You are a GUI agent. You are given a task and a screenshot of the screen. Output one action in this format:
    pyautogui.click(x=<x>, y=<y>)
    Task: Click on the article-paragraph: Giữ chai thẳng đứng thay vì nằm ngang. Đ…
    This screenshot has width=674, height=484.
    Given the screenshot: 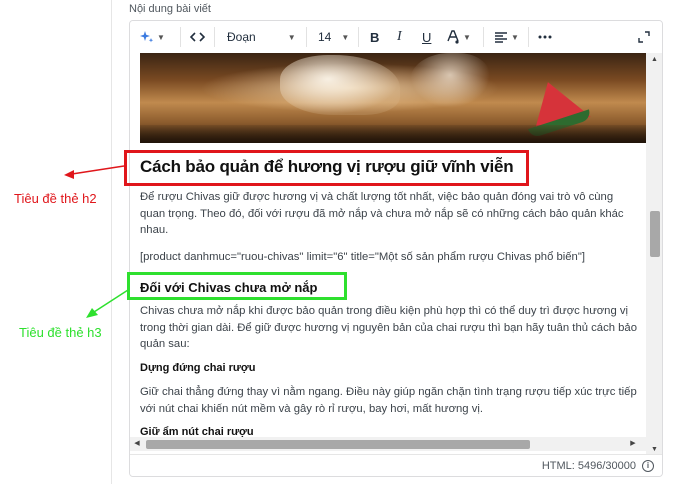 What is the action you would take?
    pyautogui.click(x=390, y=400)
    